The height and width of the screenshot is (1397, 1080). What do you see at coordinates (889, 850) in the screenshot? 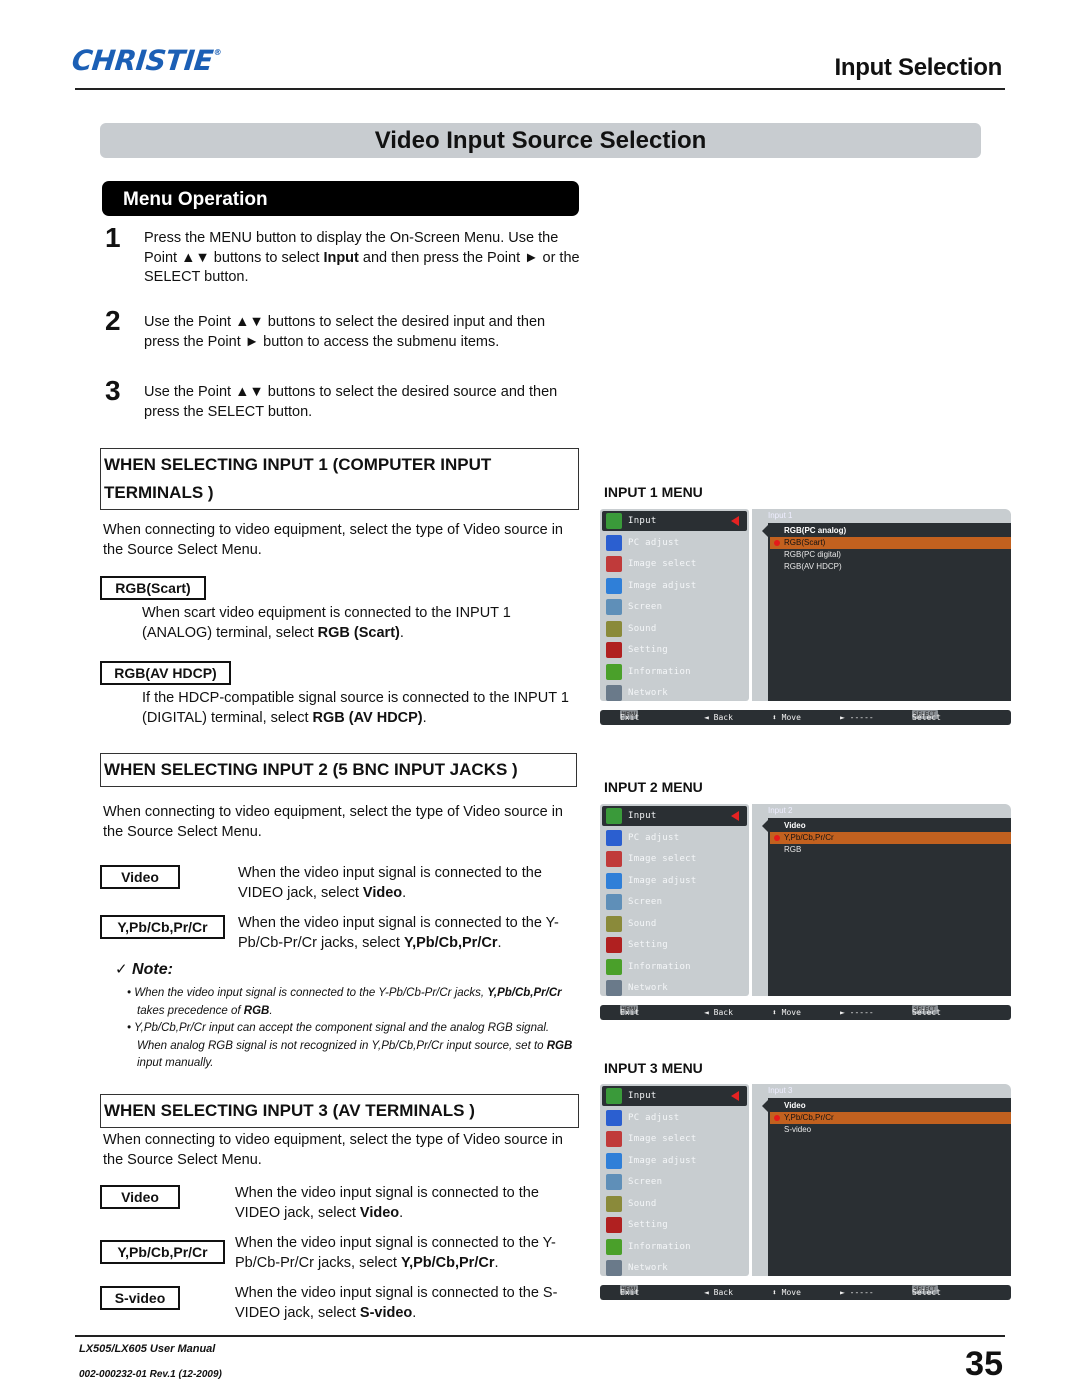
I see `osd-source-option: RGB` at bounding box center [889, 850].